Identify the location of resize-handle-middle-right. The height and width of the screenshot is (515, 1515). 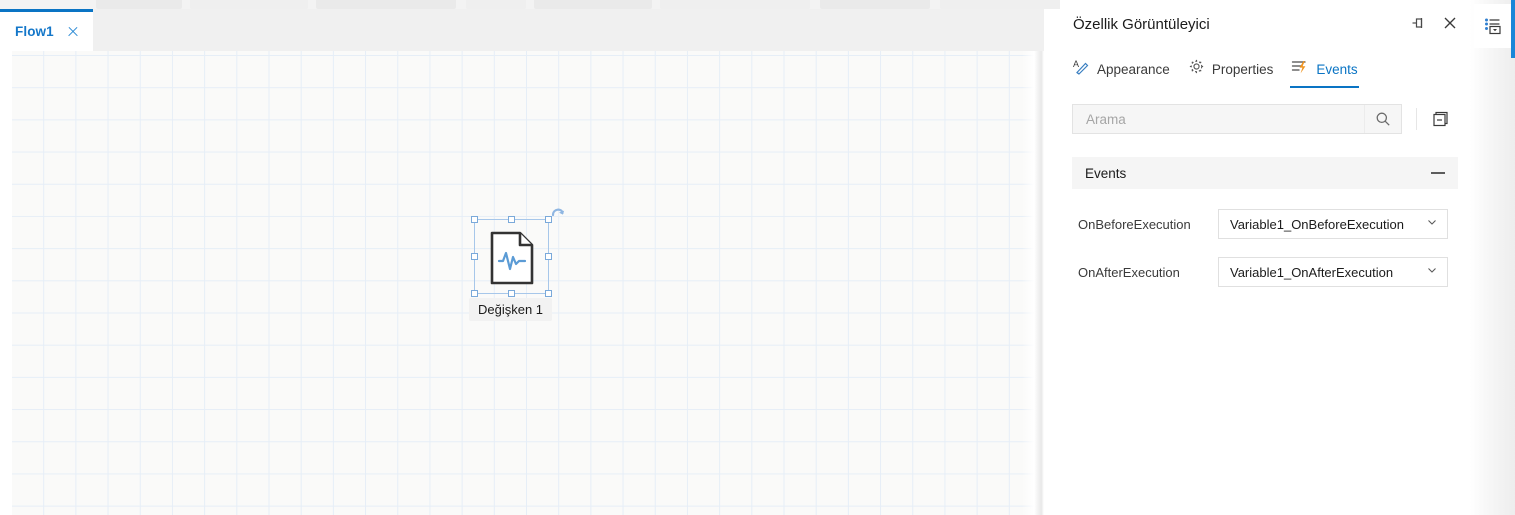
(548, 256).